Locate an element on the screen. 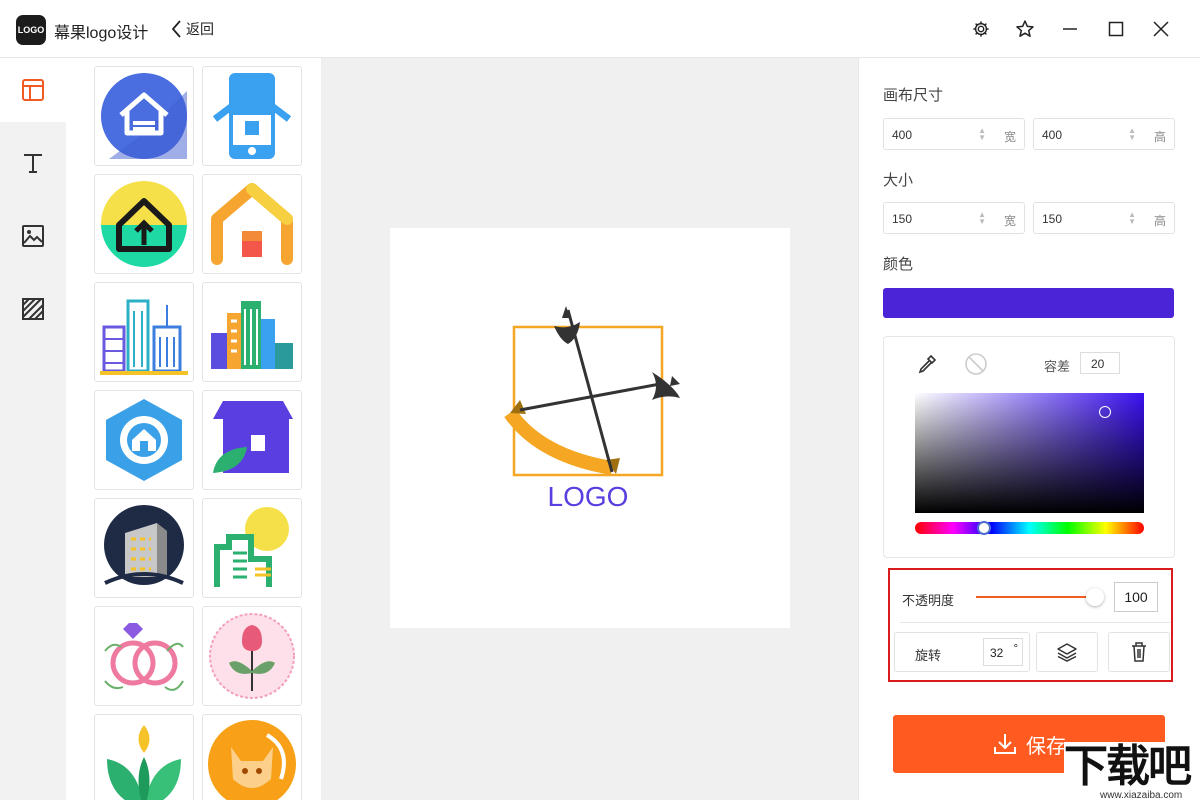 Image resolution: width=1200 pixels, height=801 pixels. template-building-night is located at coordinates (144, 548).